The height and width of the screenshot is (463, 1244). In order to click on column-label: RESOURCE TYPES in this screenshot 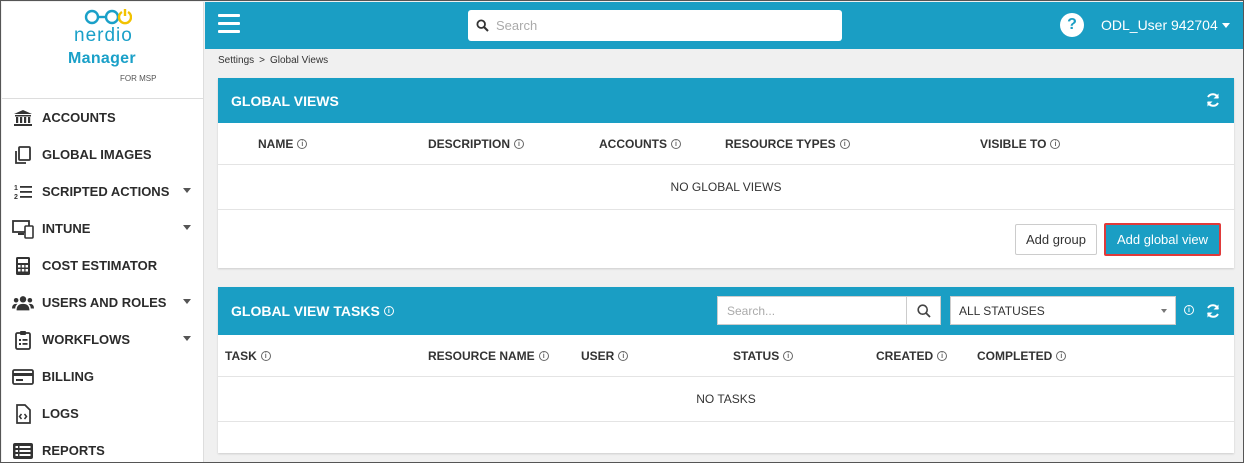, I will do `click(780, 144)`.